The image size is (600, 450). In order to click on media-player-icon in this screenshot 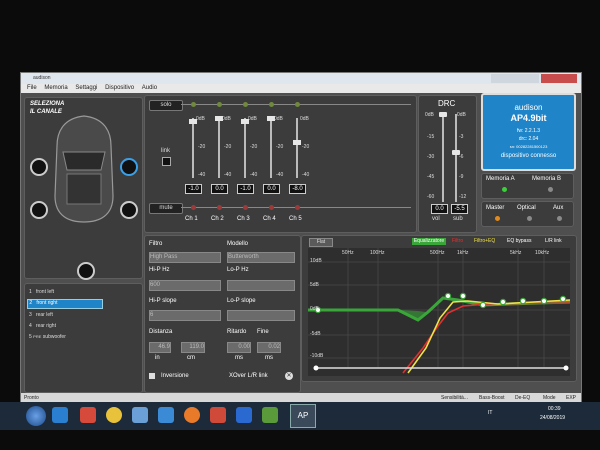, I will do `click(88, 415)`.